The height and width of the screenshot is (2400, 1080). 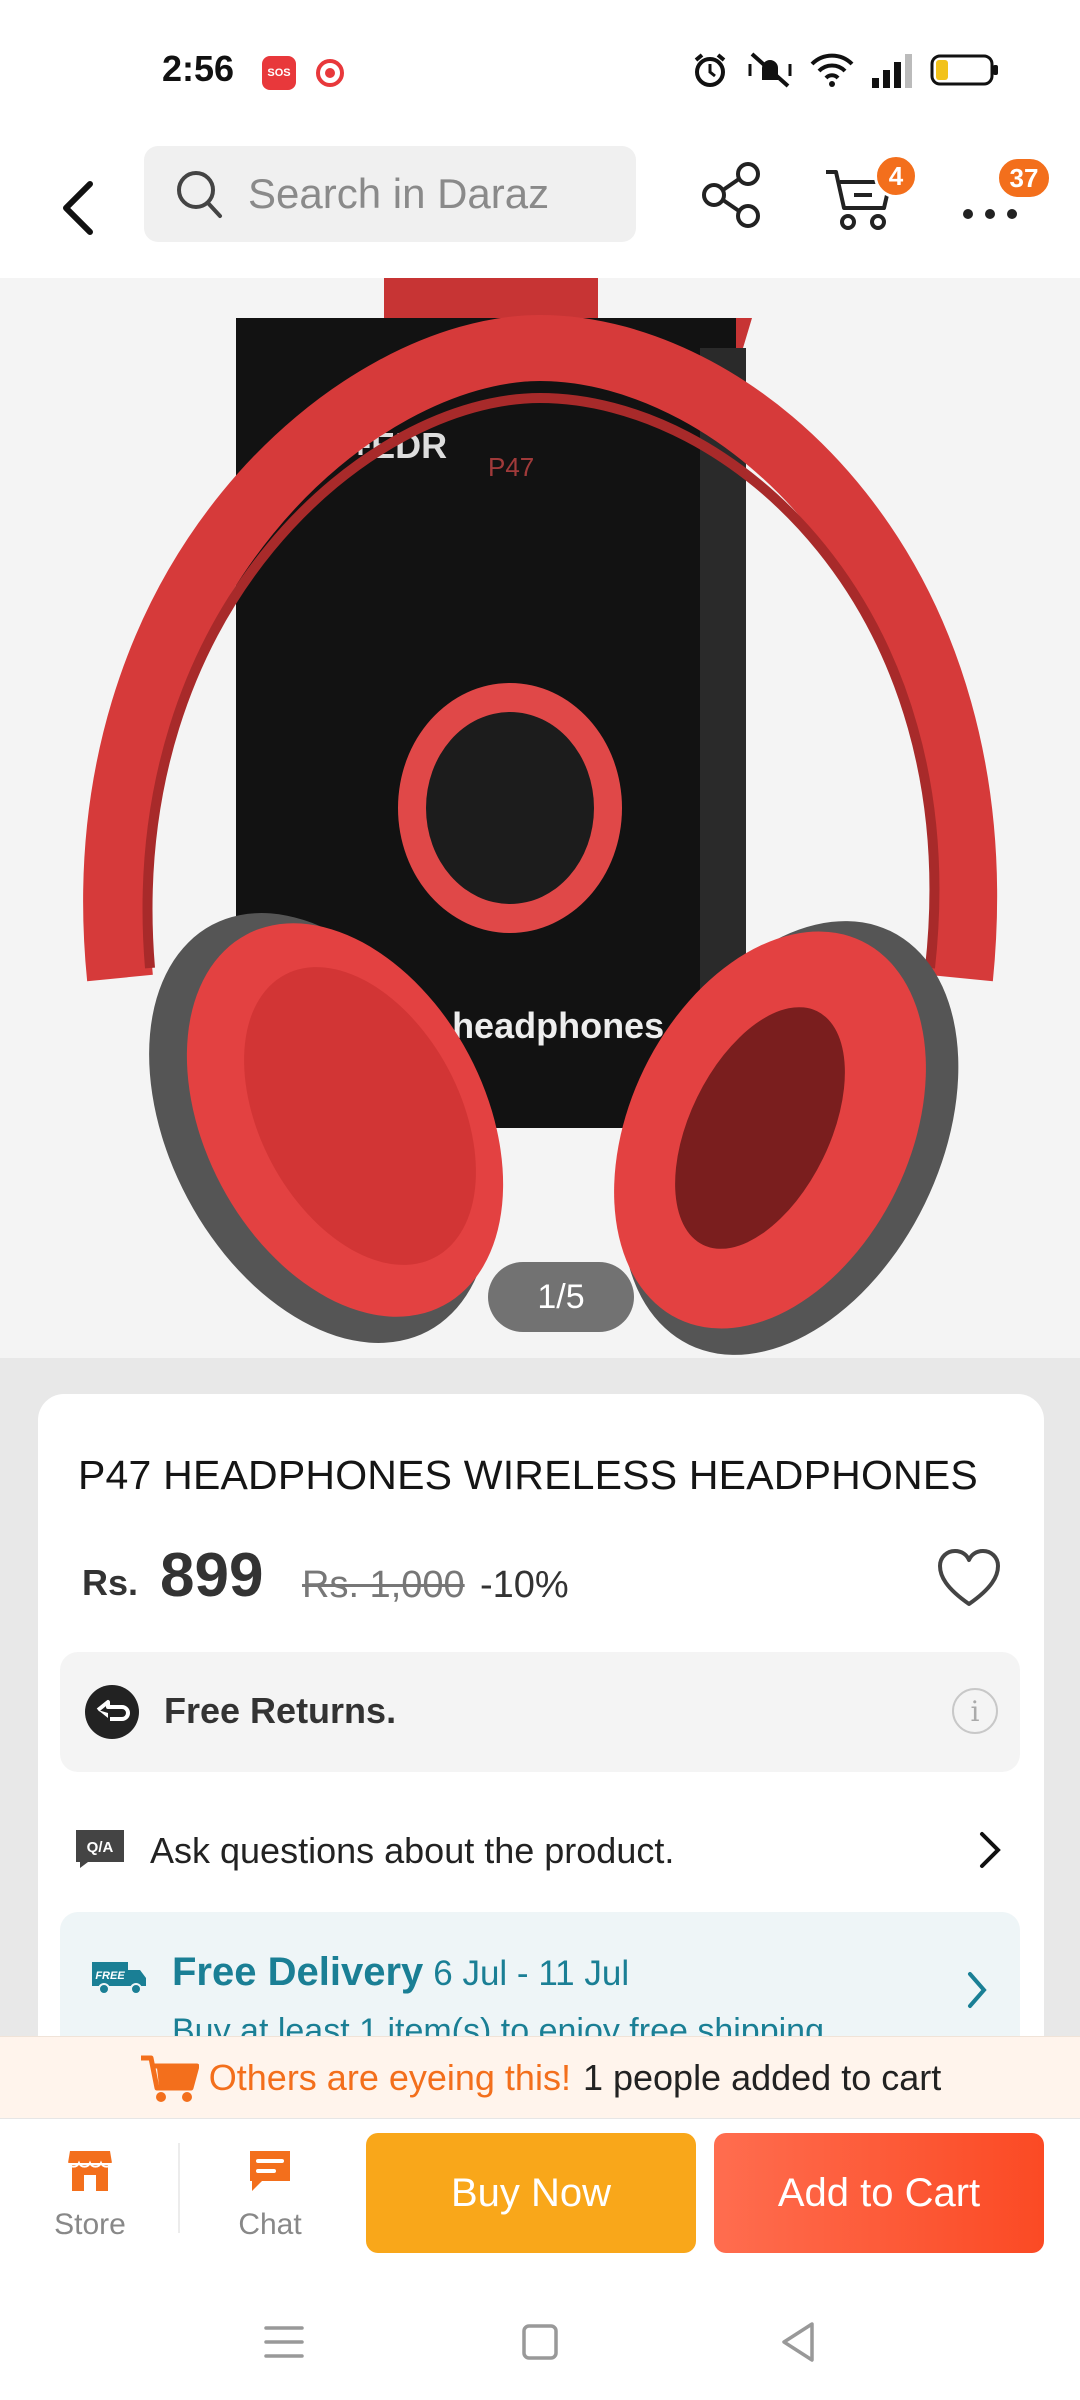 I want to click on add-to-cart-button: Add to Cart, so click(x=879, y=2193).